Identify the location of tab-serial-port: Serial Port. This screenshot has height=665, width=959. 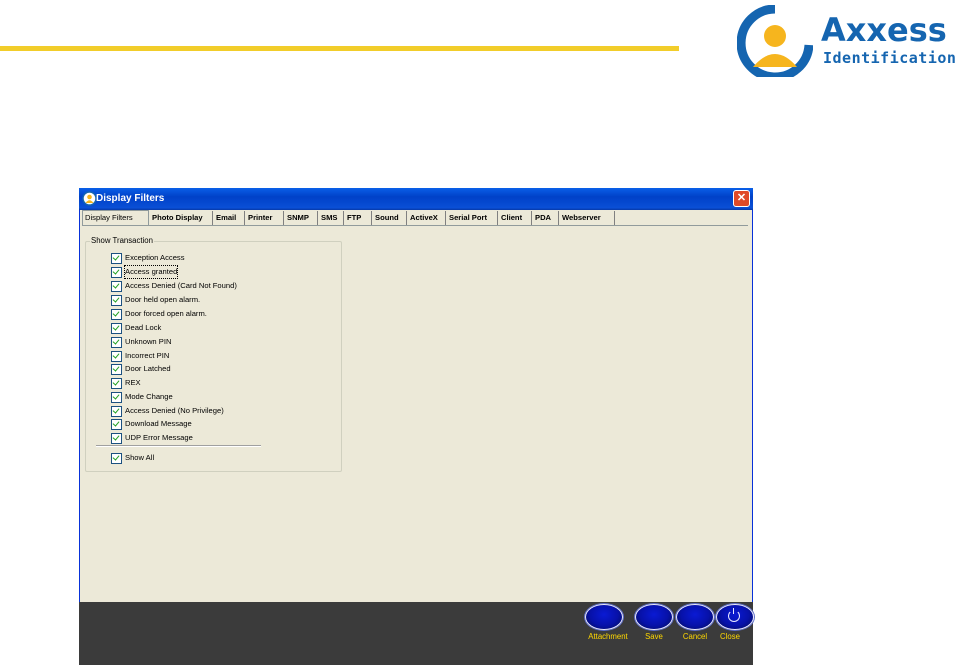
(472, 218).